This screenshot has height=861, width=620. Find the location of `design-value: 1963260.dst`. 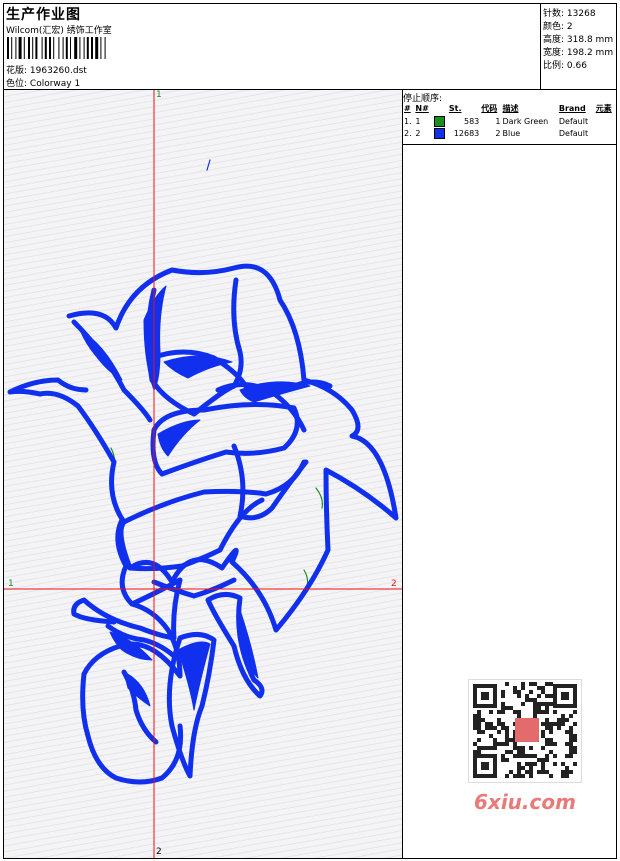

design-value: 1963260.dst is located at coordinates (58, 71).